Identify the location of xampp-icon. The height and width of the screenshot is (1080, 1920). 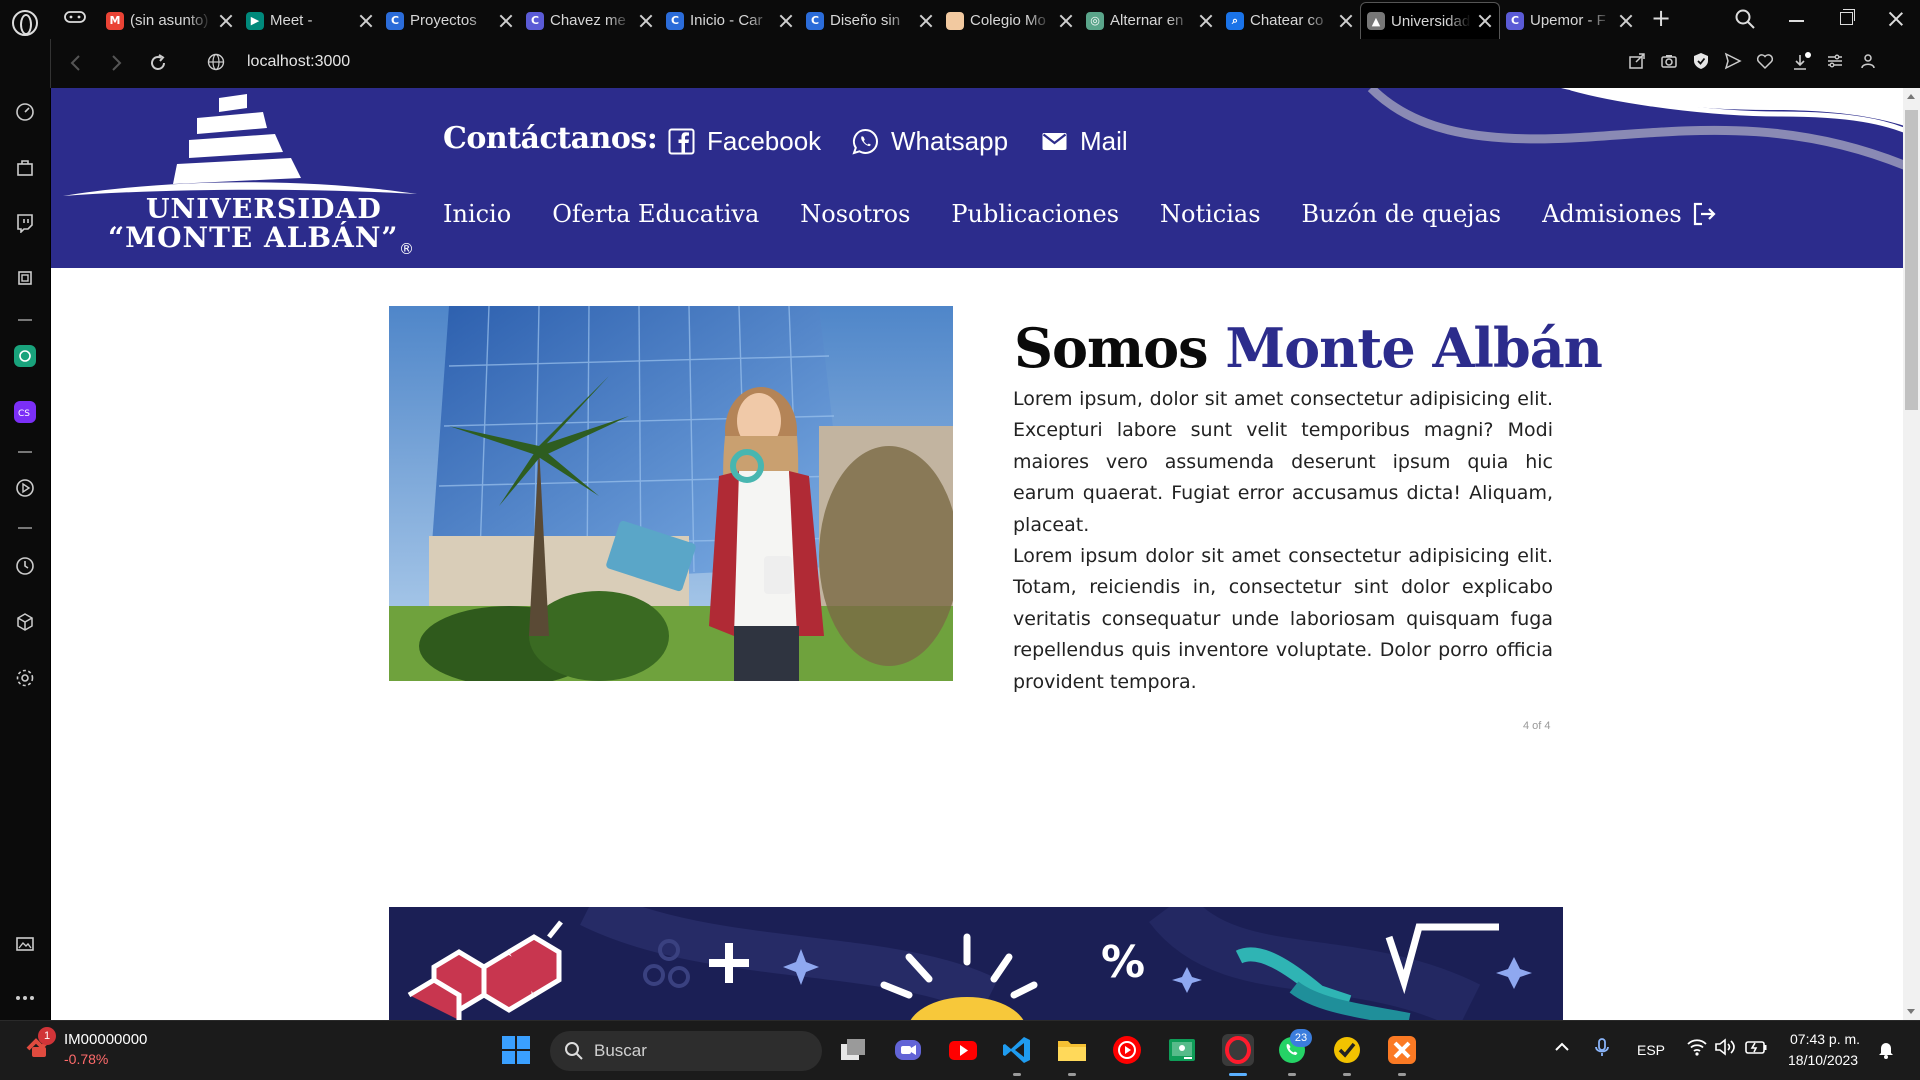
(1402, 1050).